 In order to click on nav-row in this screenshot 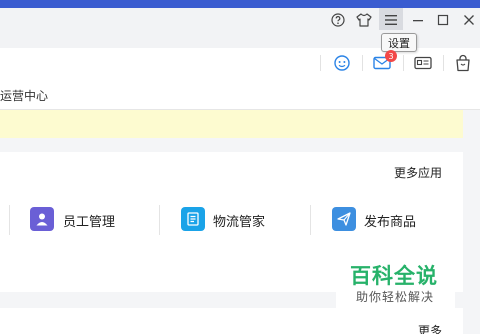, I will do `click(240, 96)`.